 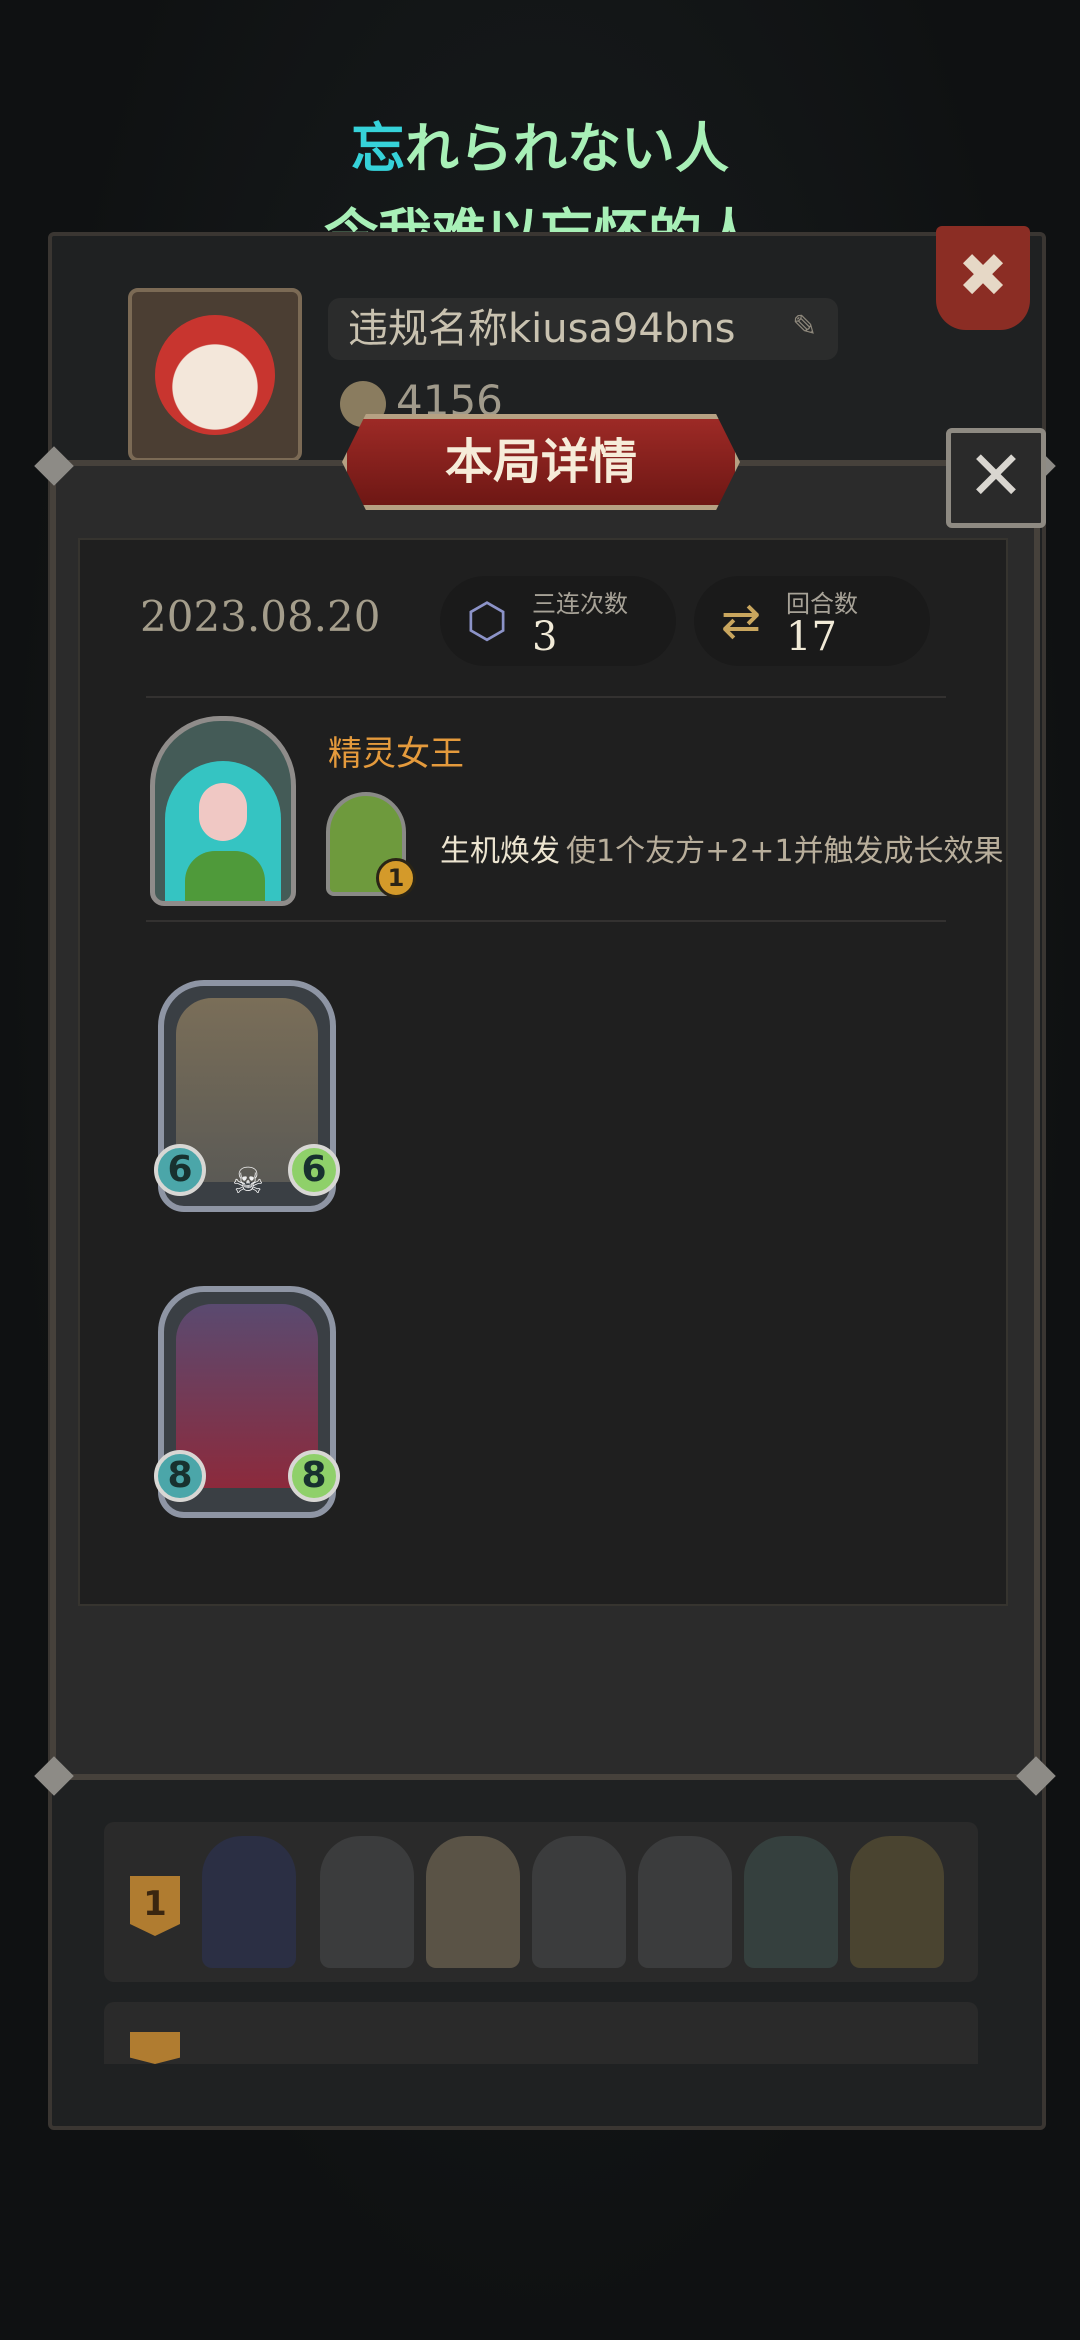 What do you see at coordinates (567, 148) in the screenshot?
I see `banner-line-1-rest: れられない人` at bounding box center [567, 148].